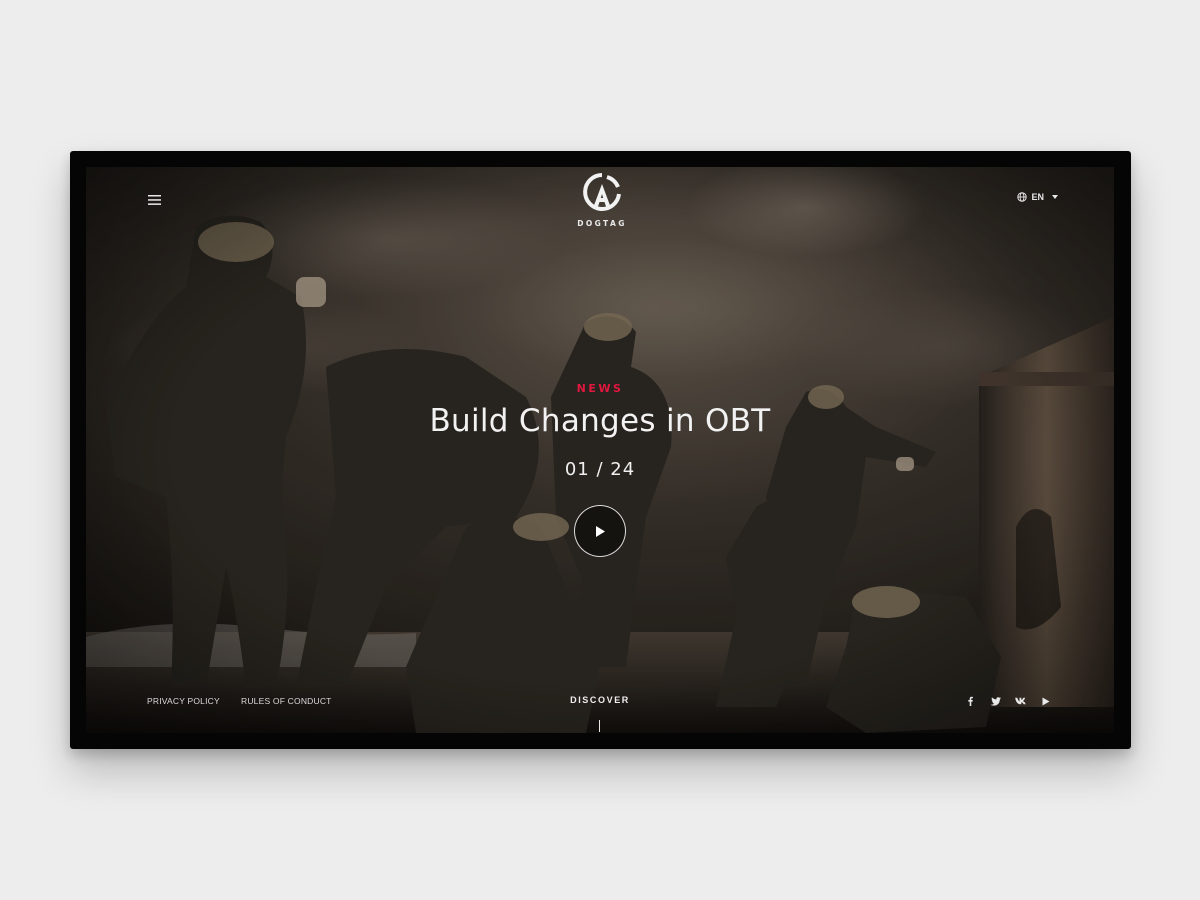 This screenshot has height=900, width=1200. What do you see at coordinates (1022, 197) in the screenshot?
I see `globe-icon` at bounding box center [1022, 197].